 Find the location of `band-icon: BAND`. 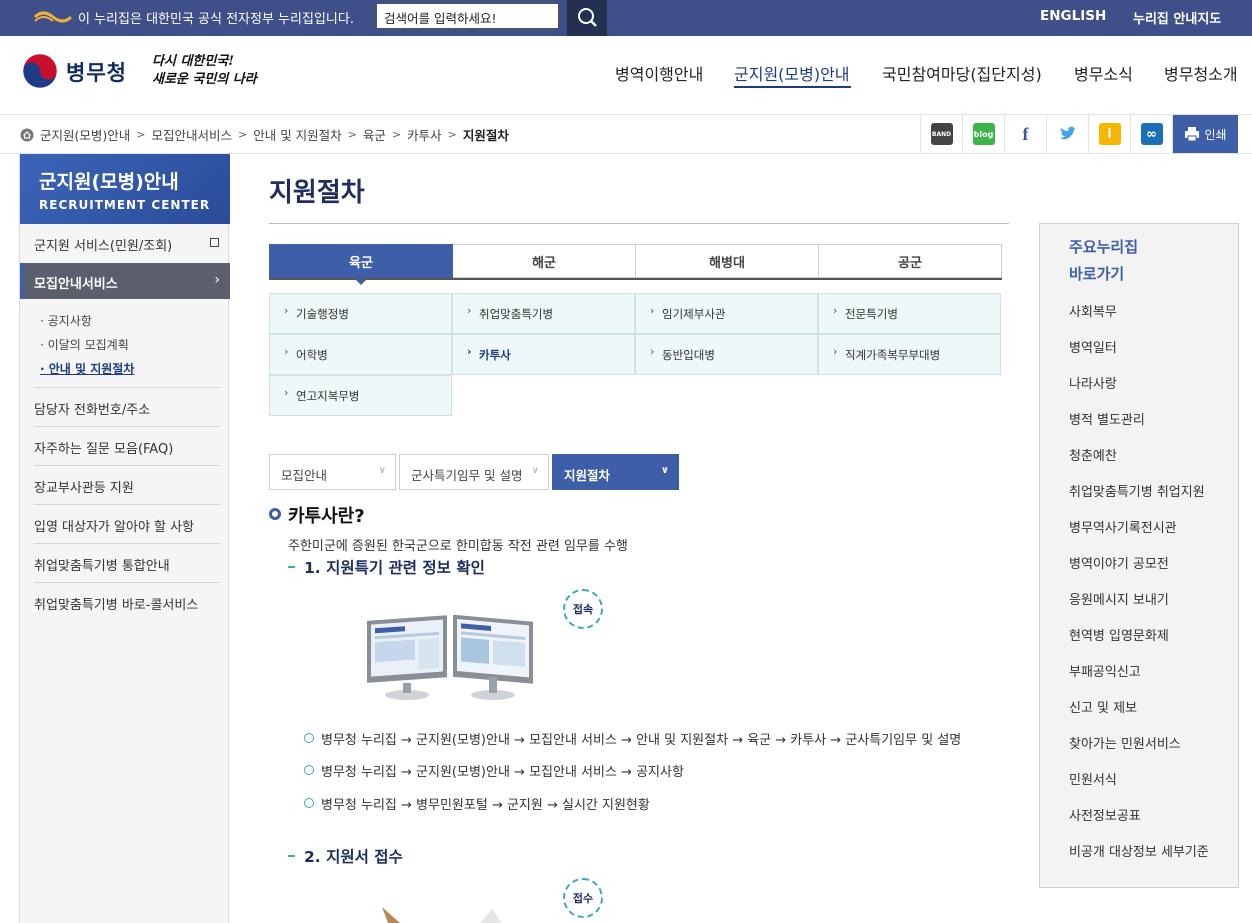

band-icon: BAND is located at coordinates (941, 134).